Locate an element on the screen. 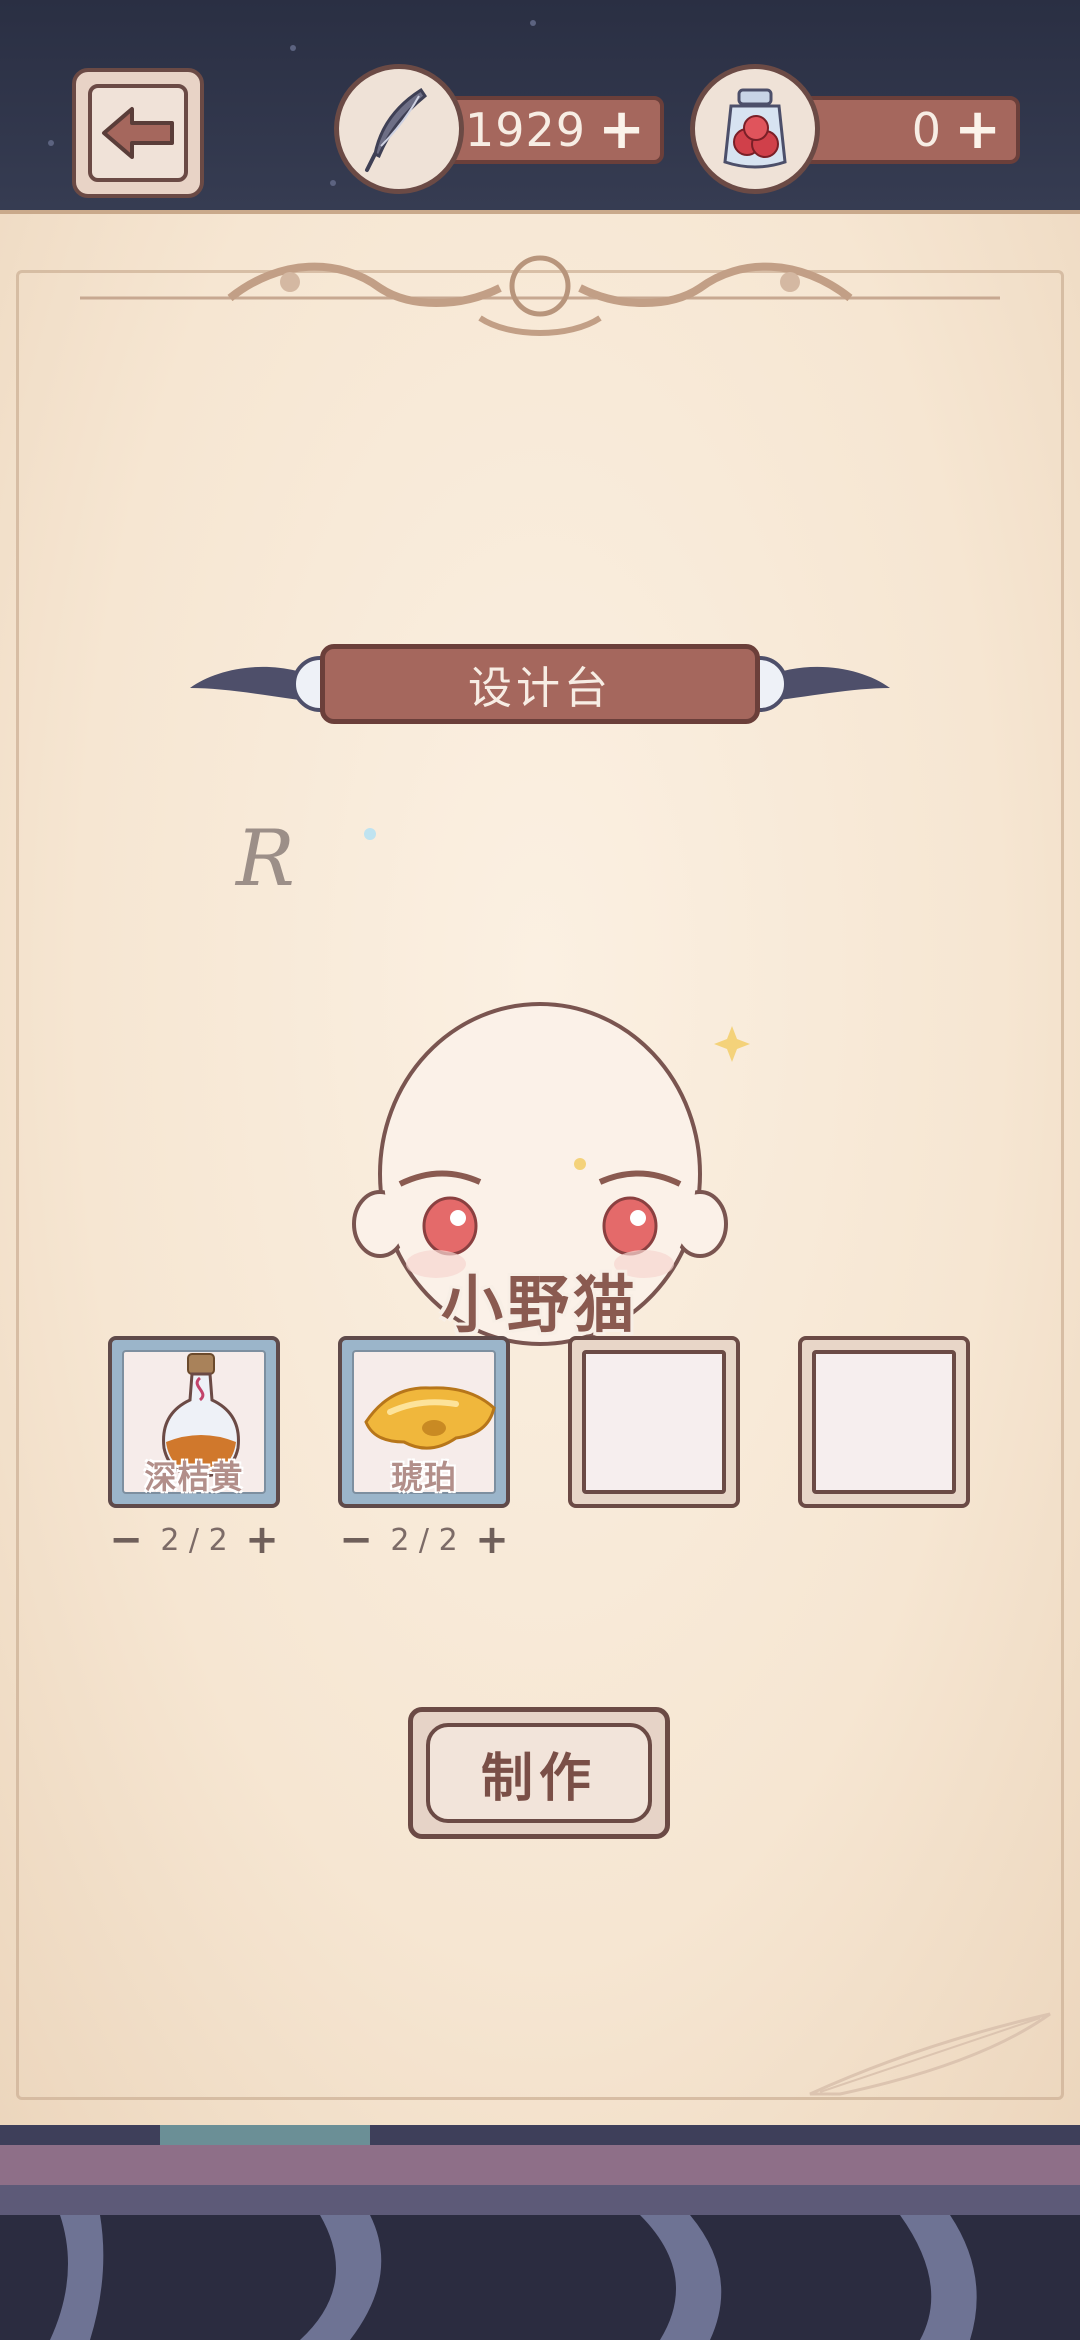 The width and height of the screenshot is (1080, 2340). material-stepper-2: − 2 / 2 + is located at coordinates (424, 1540).